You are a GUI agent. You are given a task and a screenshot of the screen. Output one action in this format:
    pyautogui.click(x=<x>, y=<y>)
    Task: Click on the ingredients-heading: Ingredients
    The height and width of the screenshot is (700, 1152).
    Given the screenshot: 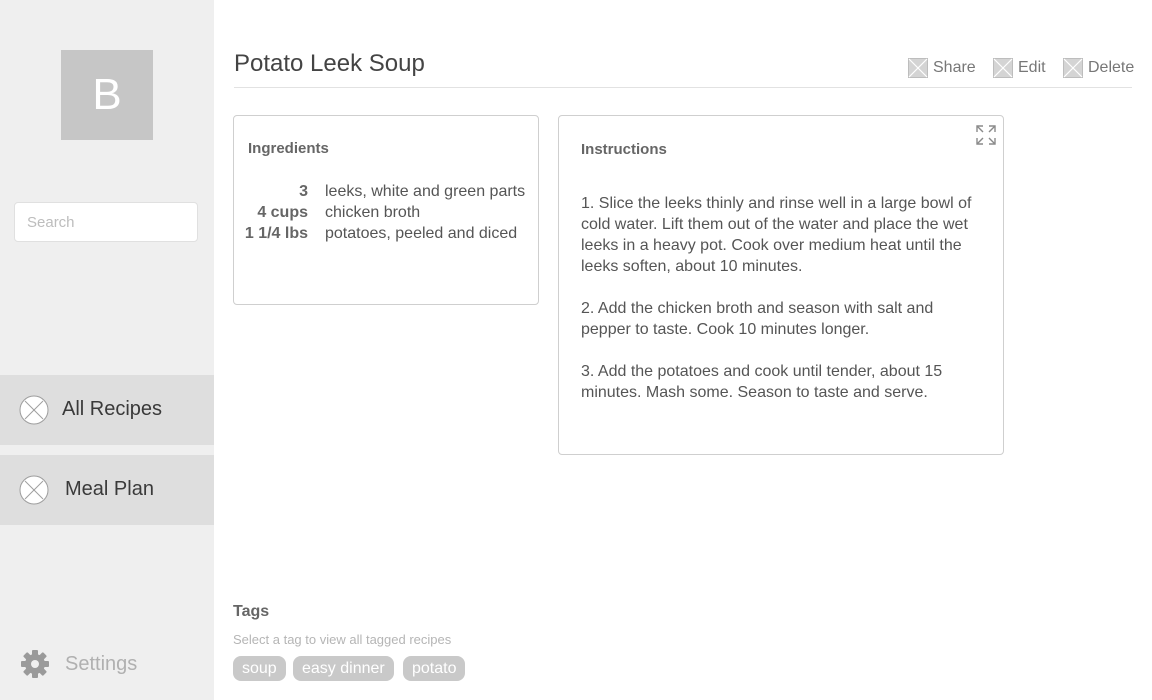 What is the action you would take?
    pyautogui.click(x=288, y=148)
    